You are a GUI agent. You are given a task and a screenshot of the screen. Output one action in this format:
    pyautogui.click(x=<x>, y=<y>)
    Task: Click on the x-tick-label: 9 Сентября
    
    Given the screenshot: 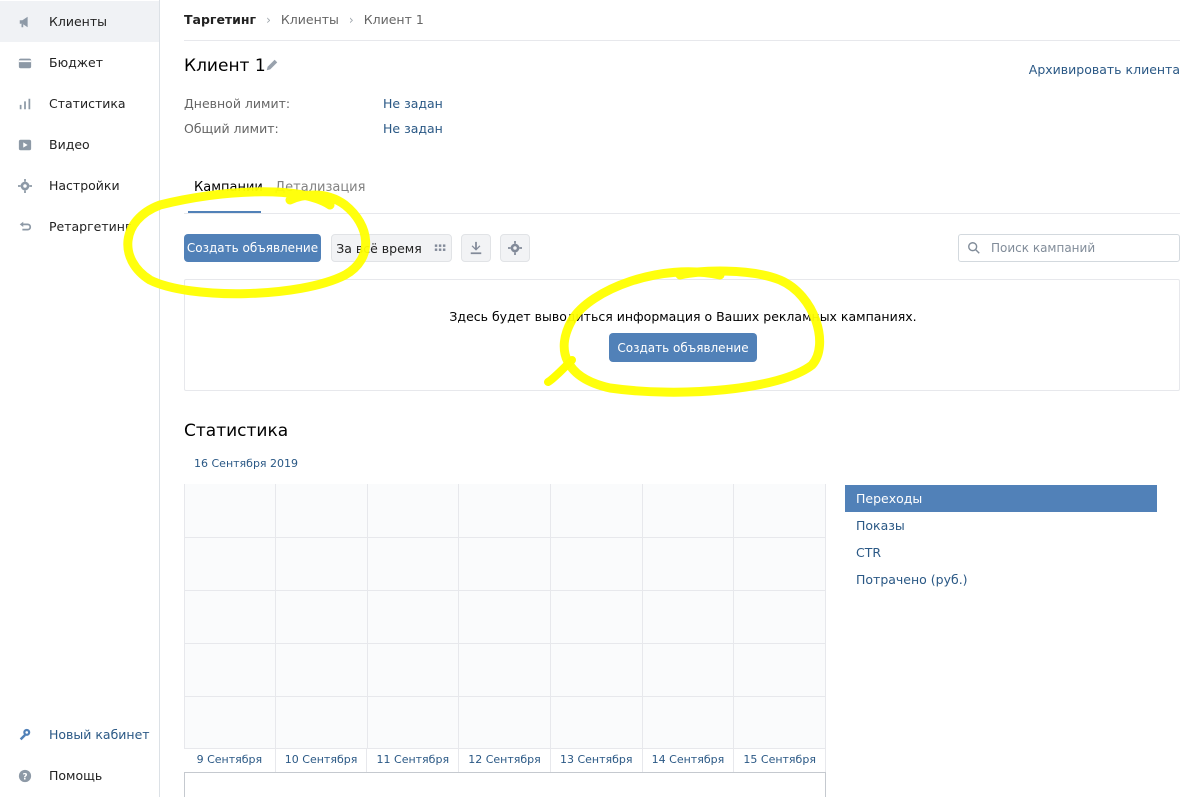 What is the action you would take?
    pyautogui.click(x=230, y=760)
    